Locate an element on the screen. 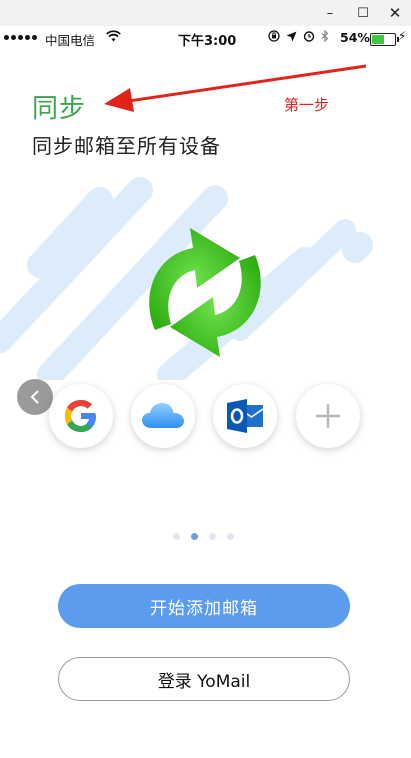  login-yomail-button: 登录 YoMail is located at coordinates (204, 679).